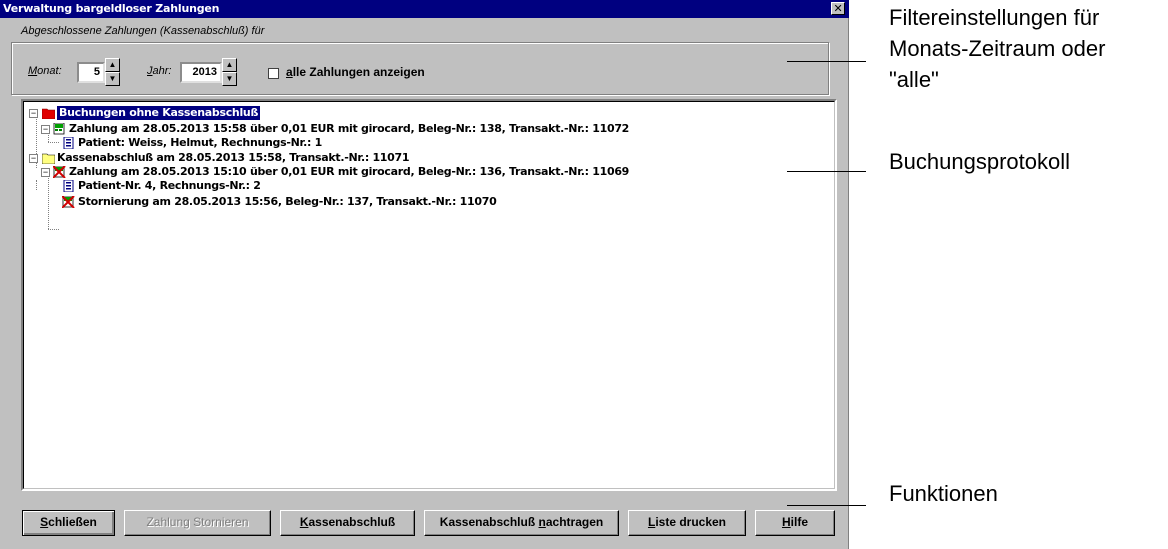 The height and width of the screenshot is (549, 1168). Describe the element at coordinates (91, 72) in the screenshot. I see `month-input: 5` at that location.